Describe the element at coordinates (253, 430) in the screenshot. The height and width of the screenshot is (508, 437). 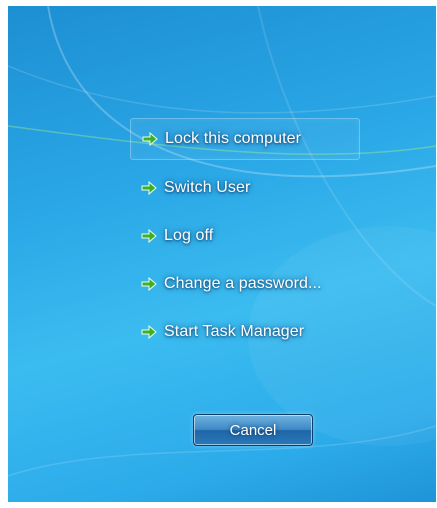
I see `cancel-button: Cancel` at that location.